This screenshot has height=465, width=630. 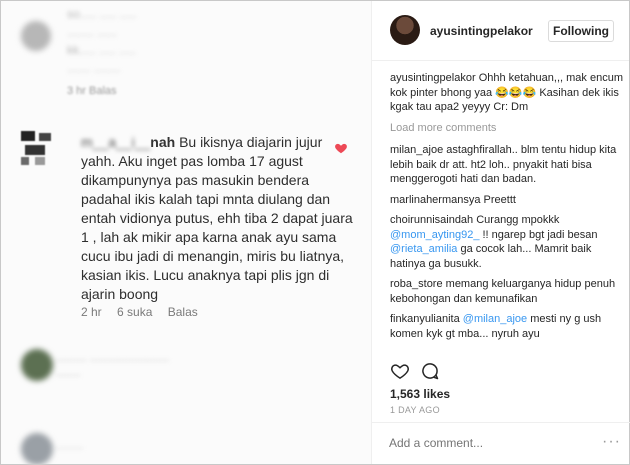 What do you see at coordinates (508, 128) in the screenshot?
I see `load-more-comments-link: Load more comments` at bounding box center [508, 128].